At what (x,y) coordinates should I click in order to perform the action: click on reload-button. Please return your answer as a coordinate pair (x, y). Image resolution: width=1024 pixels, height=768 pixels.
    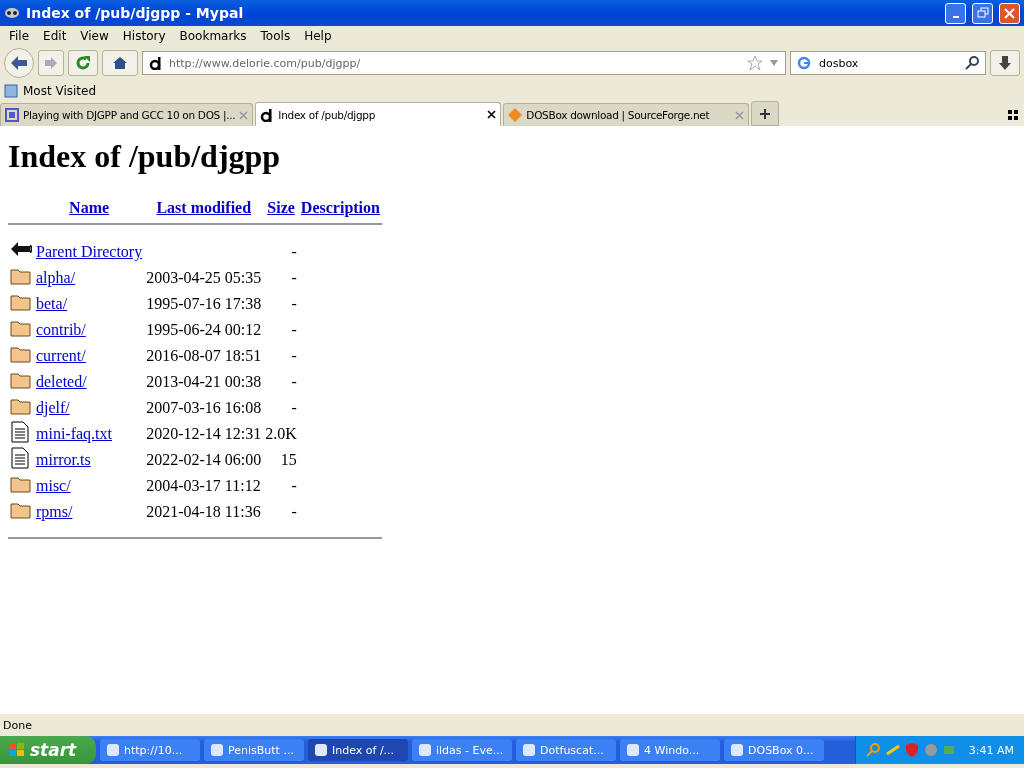
    Looking at the image, I should click on (83, 63).